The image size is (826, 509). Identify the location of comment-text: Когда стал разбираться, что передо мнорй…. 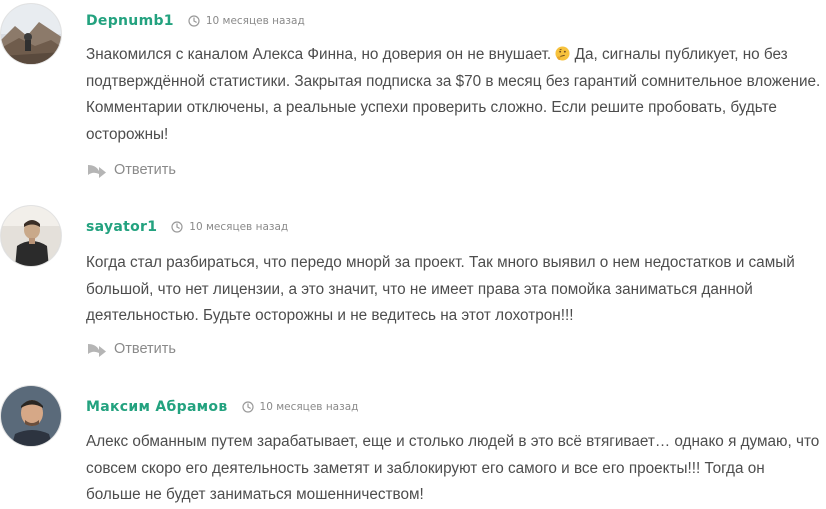
(453, 290).